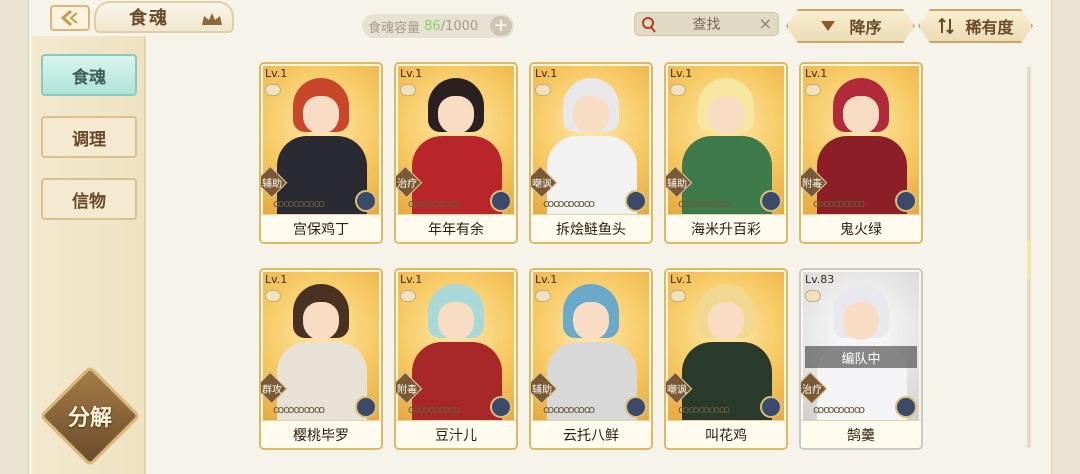 This screenshot has width=1080, height=474. I want to click on crown-icon, so click(212, 19).